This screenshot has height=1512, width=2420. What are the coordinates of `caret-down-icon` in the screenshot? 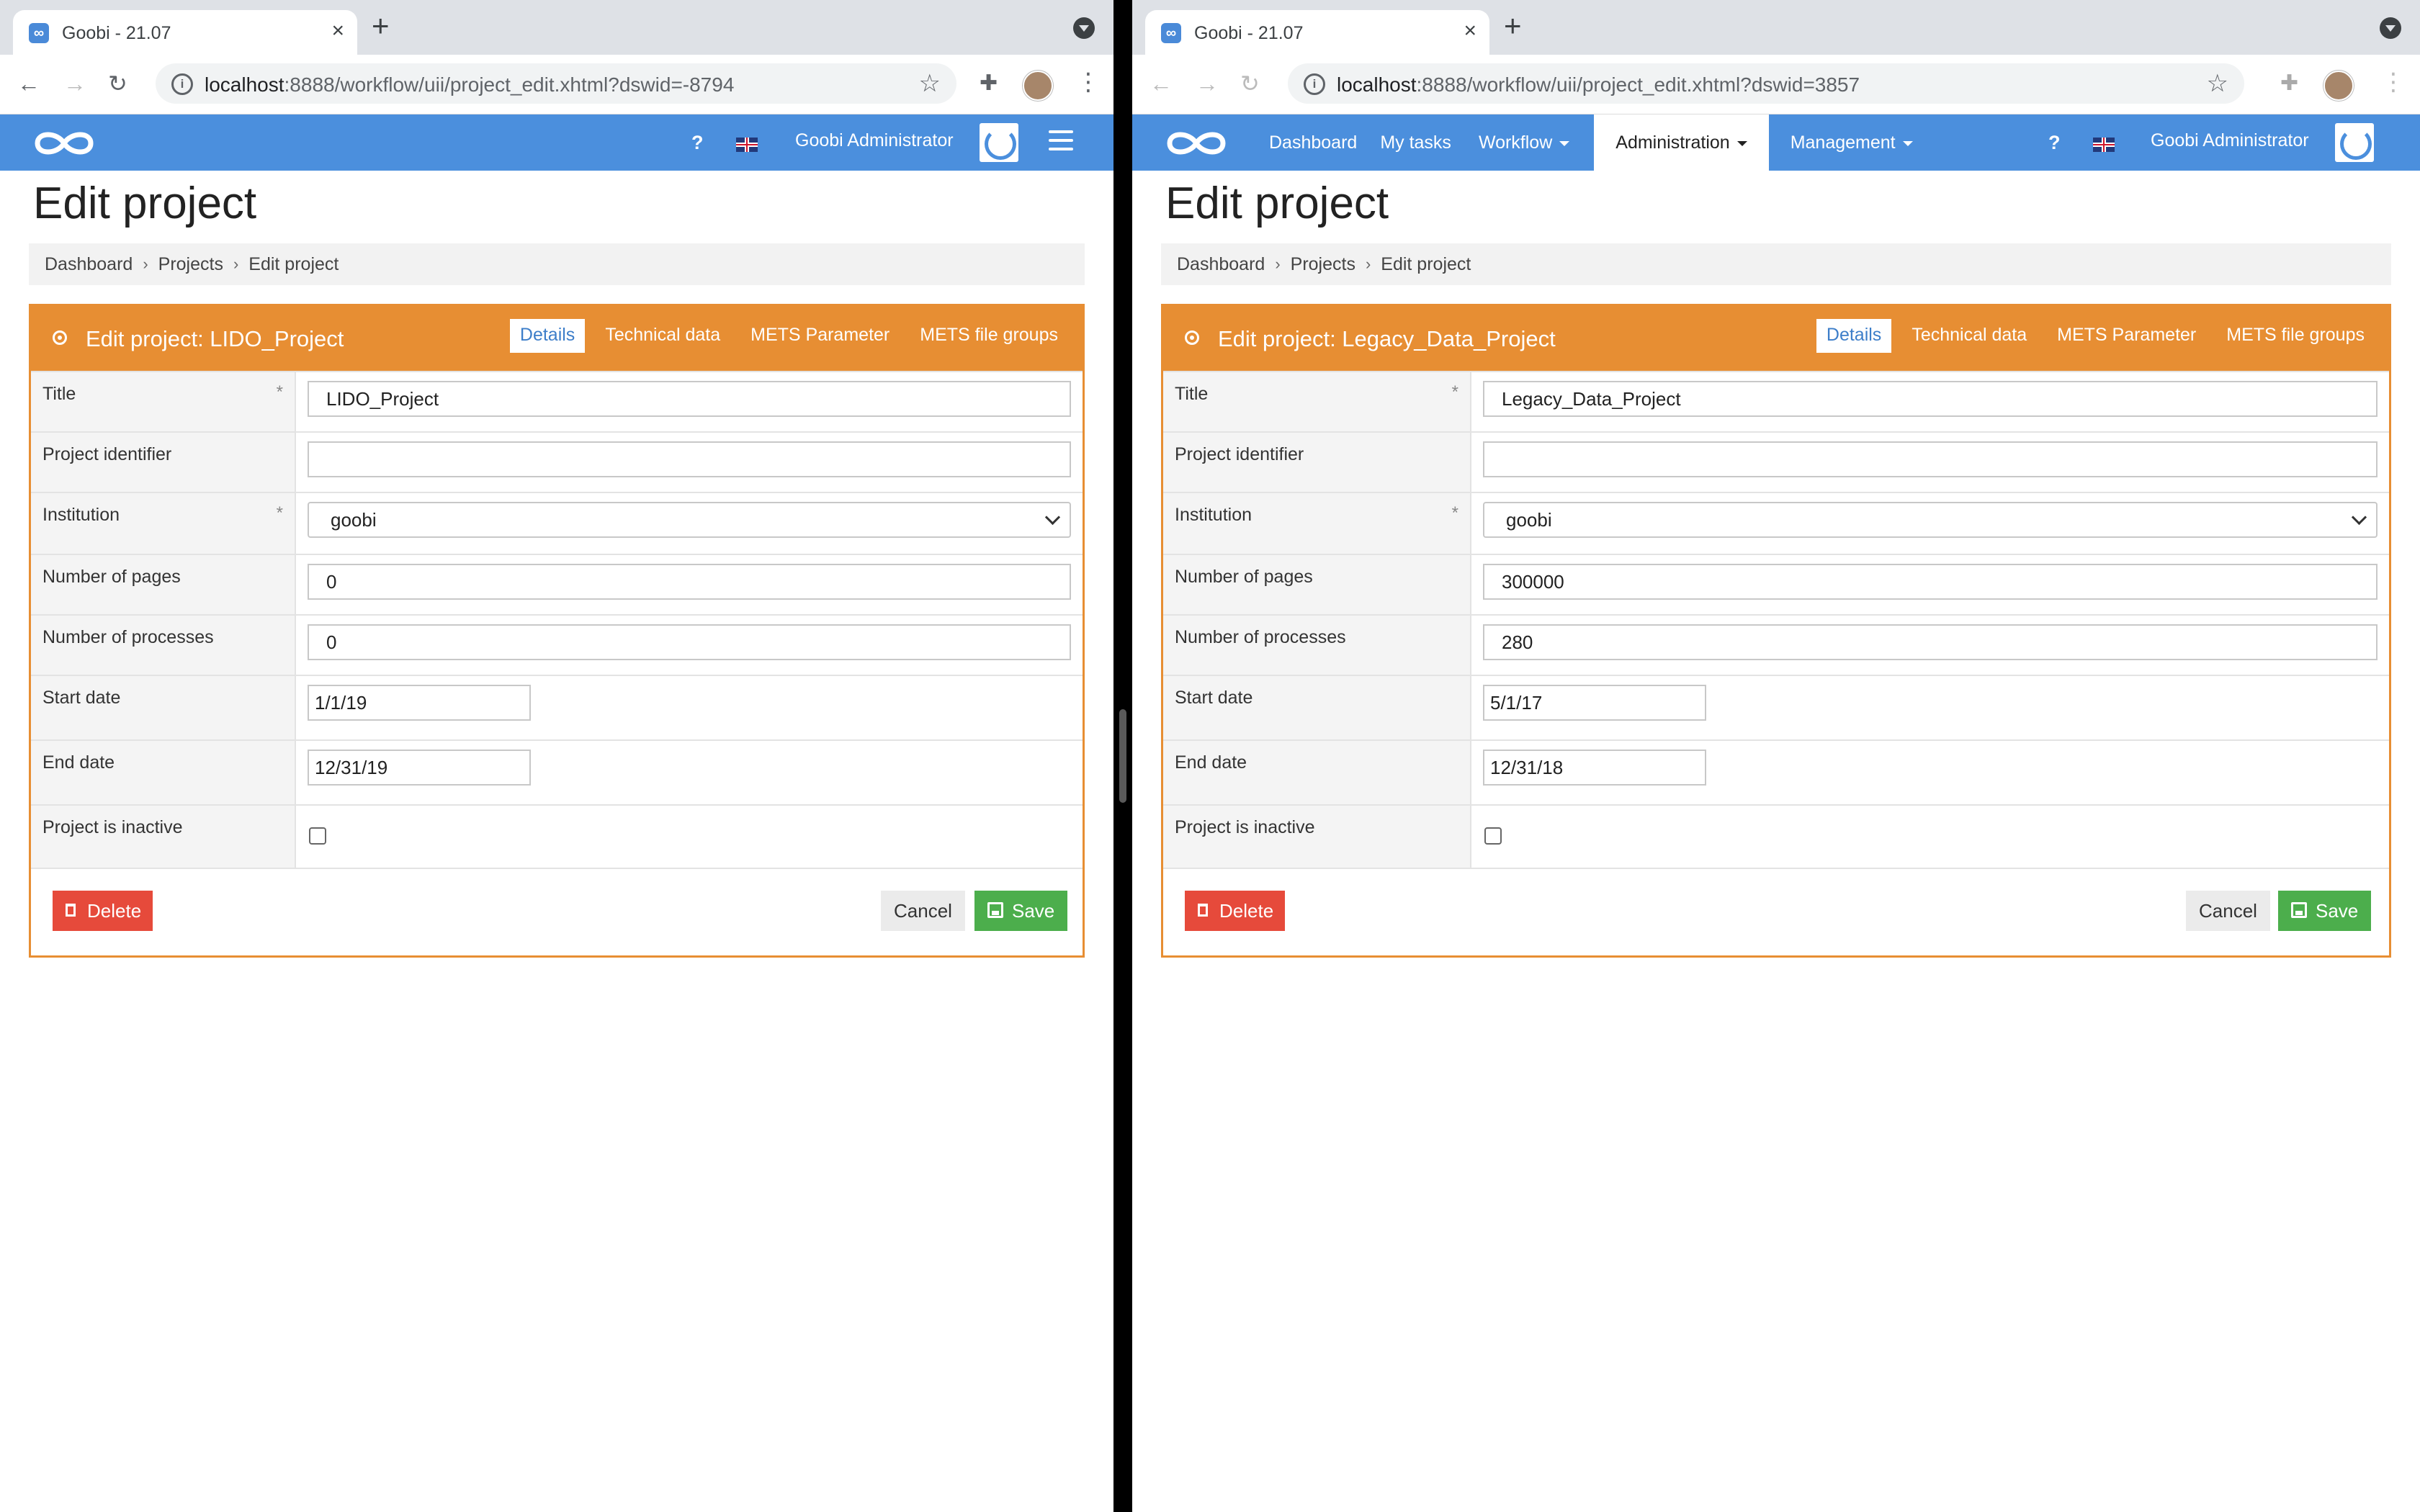 It's located at (1741, 143).